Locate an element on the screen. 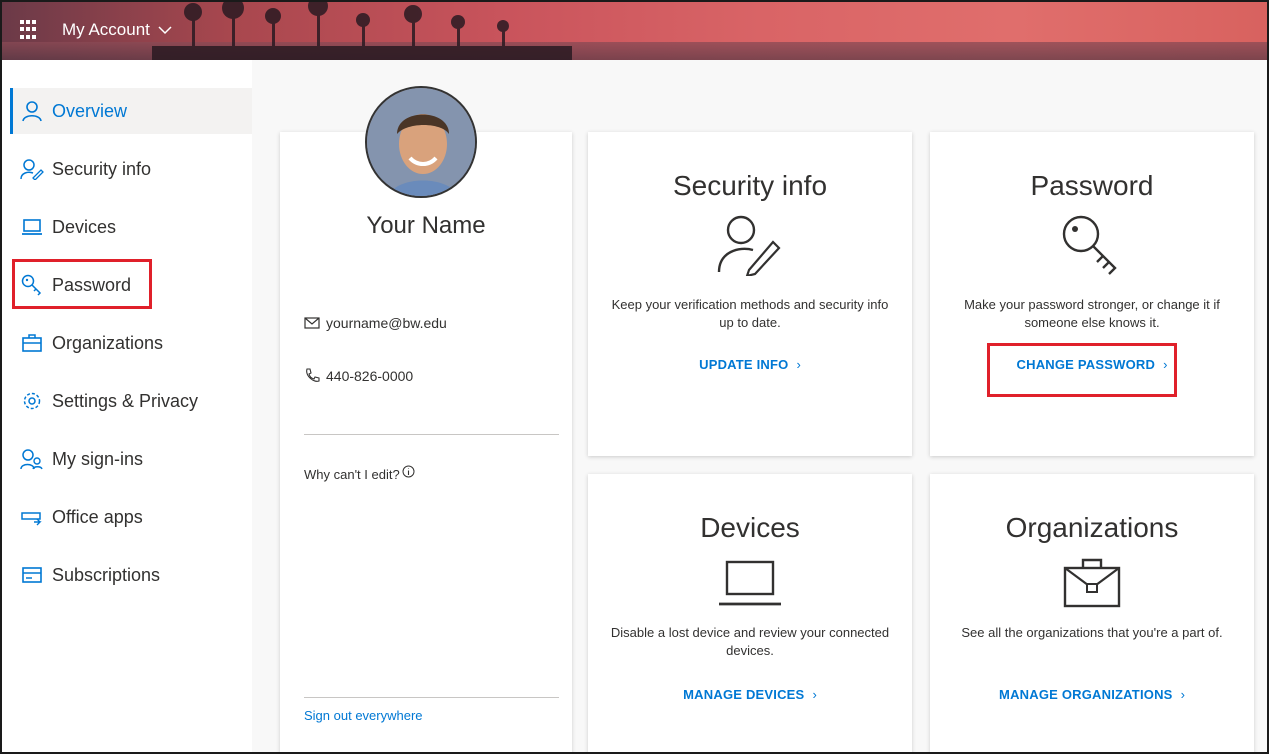 This screenshot has width=1269, height=754. update-info-link: UPDATE INFO › is located at coordinates (750, 365).